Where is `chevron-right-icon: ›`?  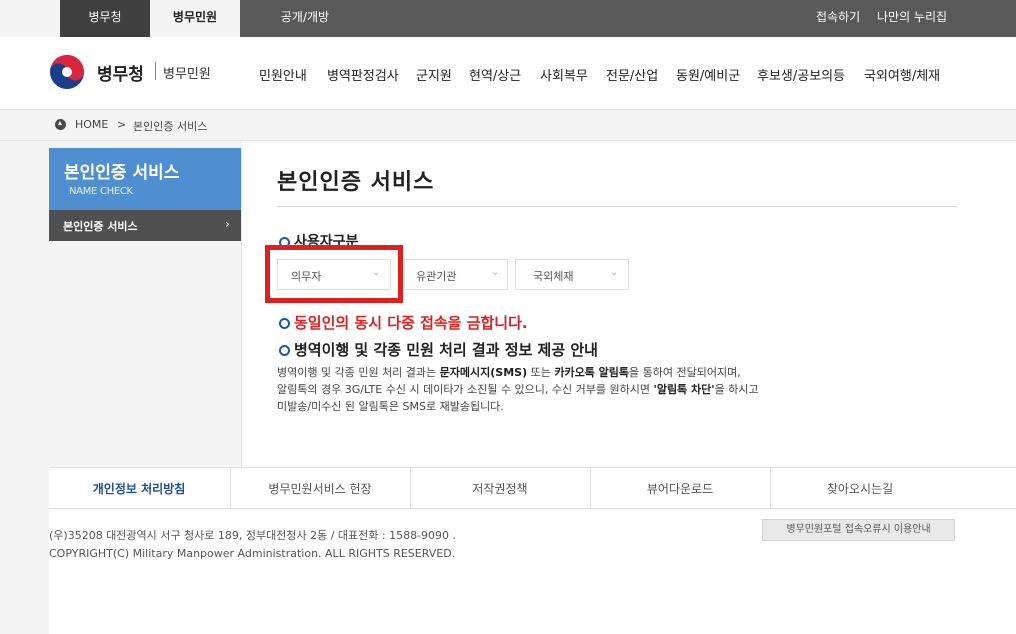 chevron-right-icon: › is located at coordinates (227, 224).